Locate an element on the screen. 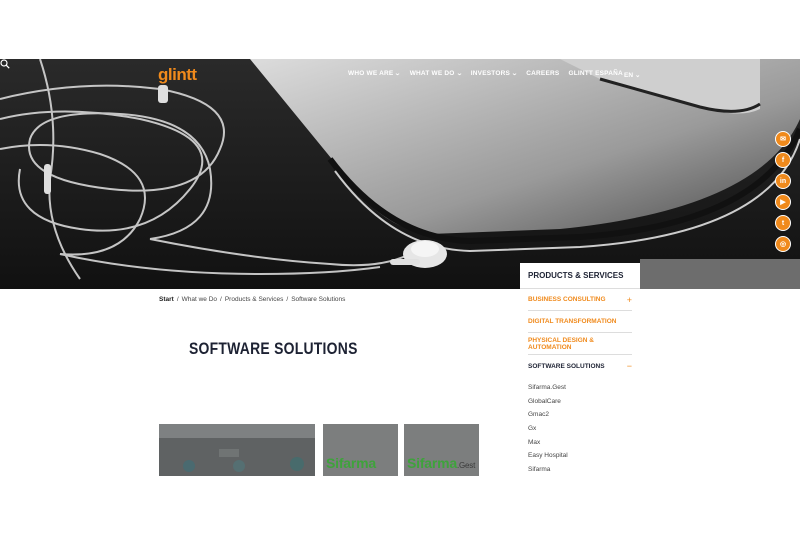  side-menu-item-software-solutions: SOFTWARE SOLUTIONS − is located at coordinates (580, 366).